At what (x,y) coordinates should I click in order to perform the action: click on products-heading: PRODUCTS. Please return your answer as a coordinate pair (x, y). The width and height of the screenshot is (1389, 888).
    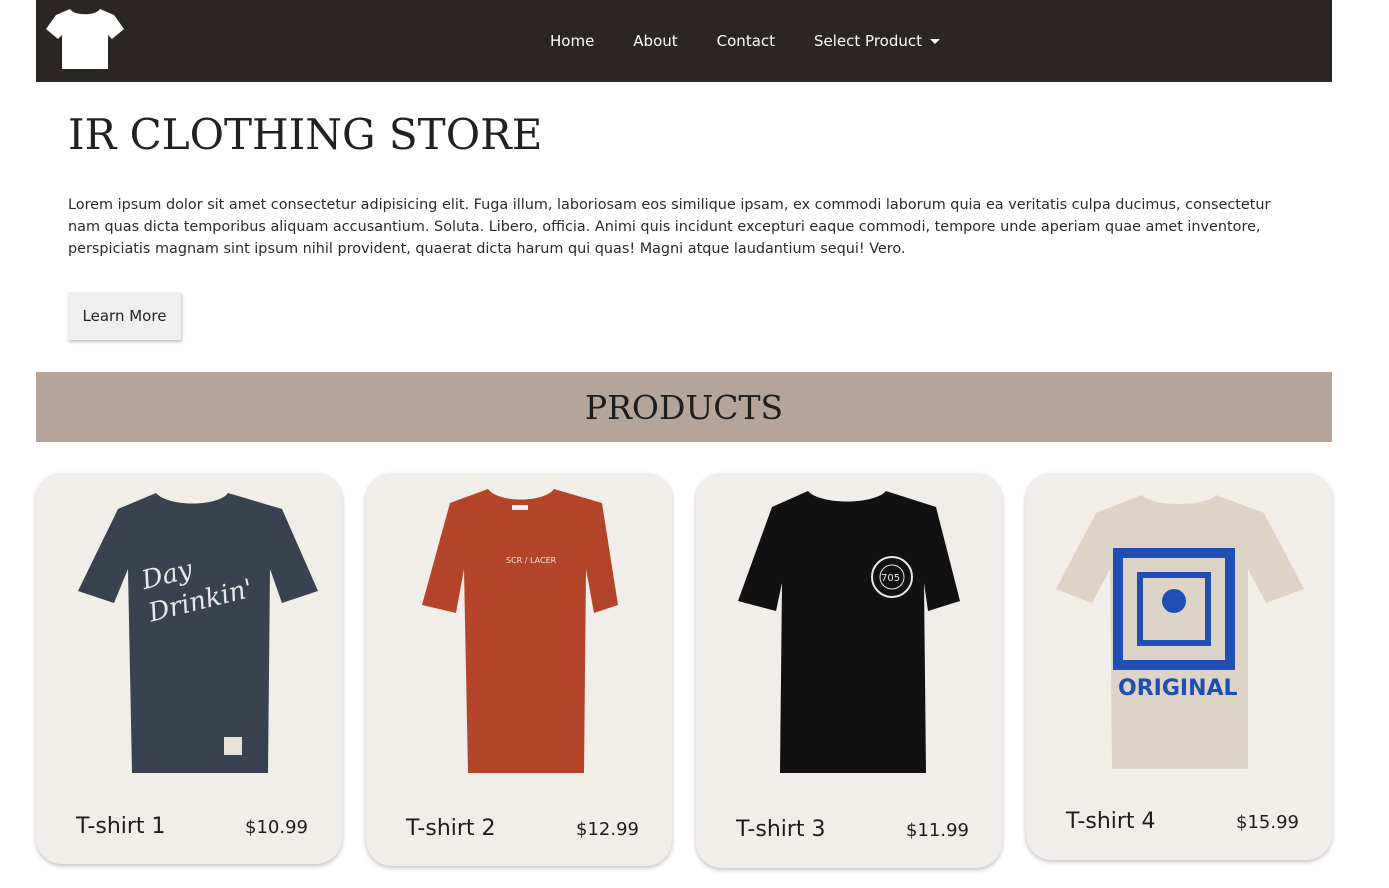
    Looking at the image, I should click on (684, 407).